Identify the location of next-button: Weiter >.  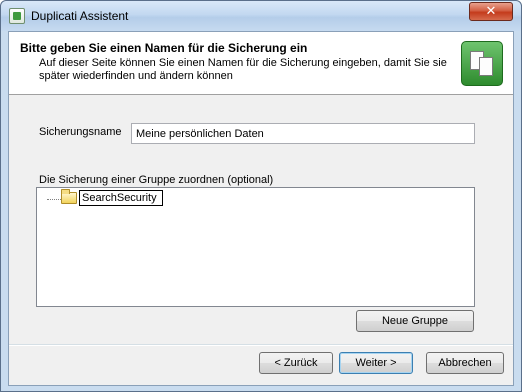
(376, 363).